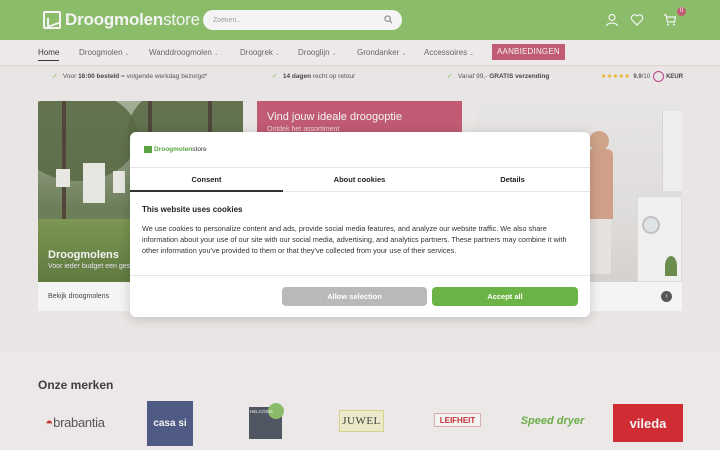 The width and height of the screenshot is (720, 450). Describe the element at coordinates (360, 275) in the screenshot. I see `divider` at that location.